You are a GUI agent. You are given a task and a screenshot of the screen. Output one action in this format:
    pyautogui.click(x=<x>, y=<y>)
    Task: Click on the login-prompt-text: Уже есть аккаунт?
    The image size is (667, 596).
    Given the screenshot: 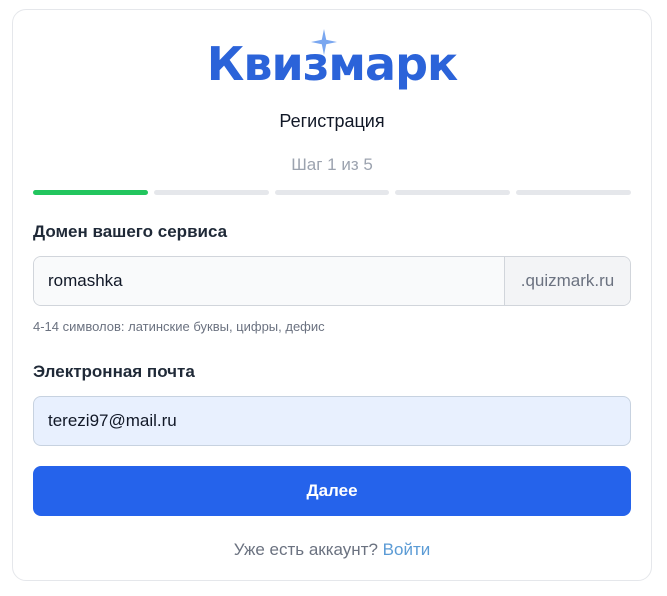 What is the action you would take?
    pyautogui.click(x=305, y=549)
    